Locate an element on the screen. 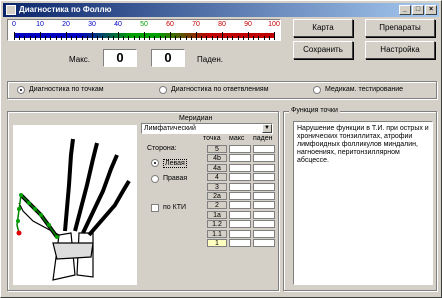 The width and height of the screenshot is (442, 298). point-cell: 1.2 is located at coordinates (217, 224).